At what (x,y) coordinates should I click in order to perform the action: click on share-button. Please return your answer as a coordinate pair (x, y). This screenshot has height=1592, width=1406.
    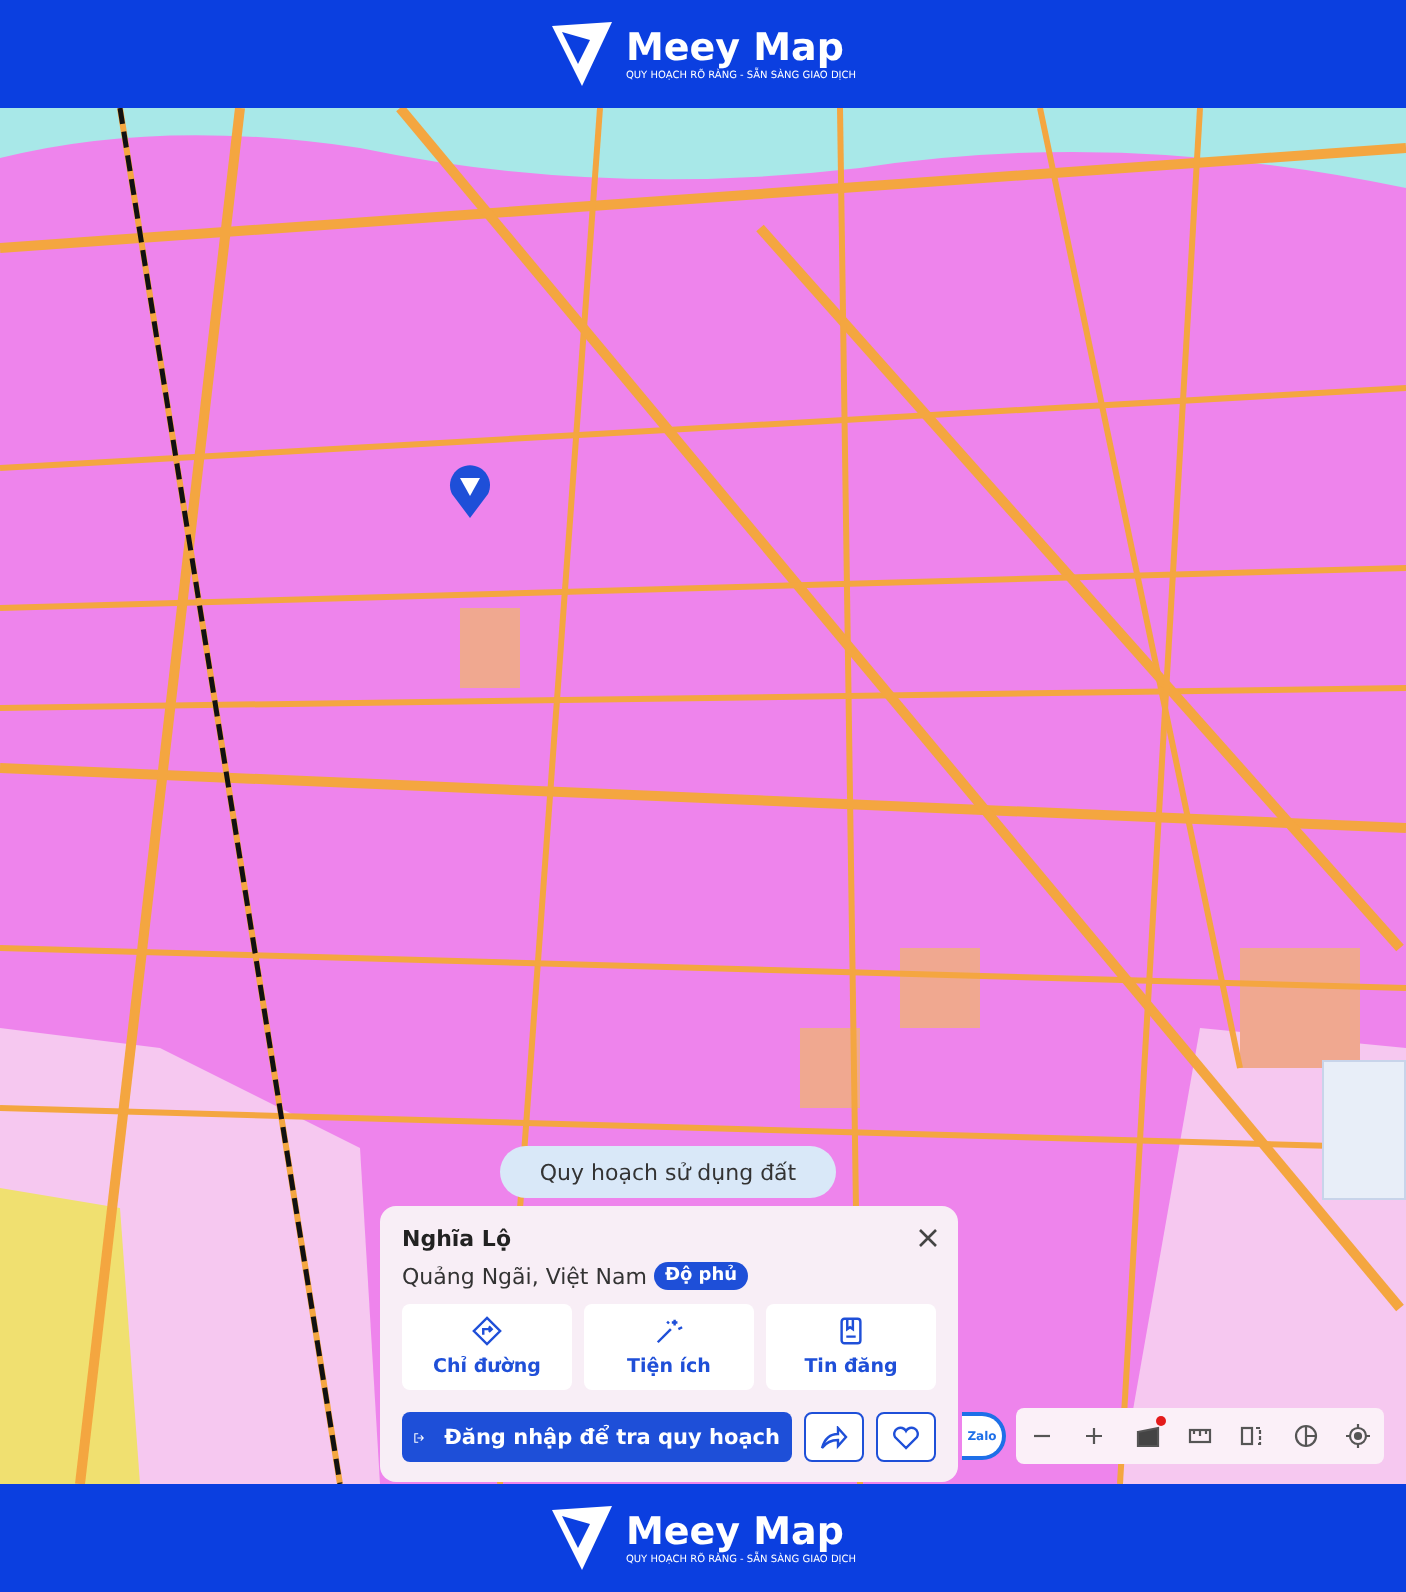
    Looking at the image, I should click on (834, 1437).